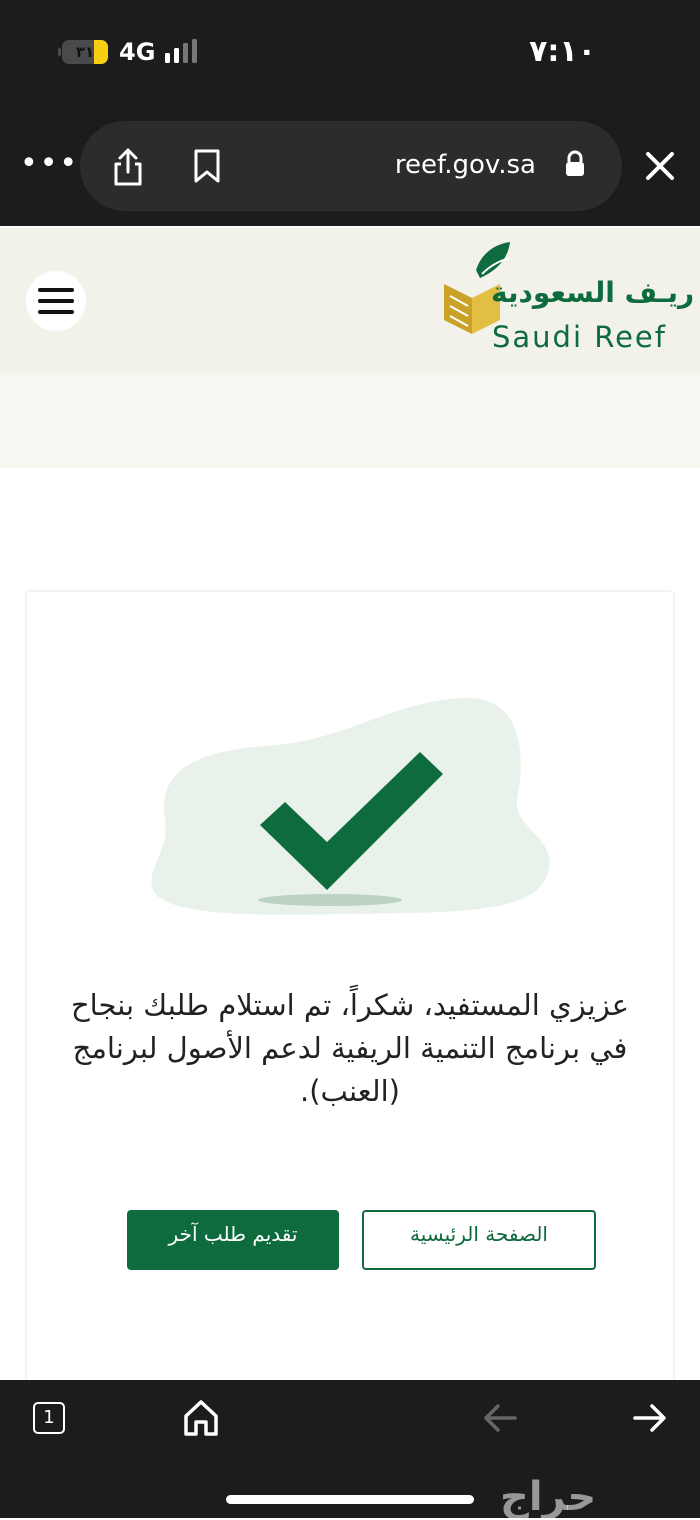  I want to click on battery-cap, so click(59, 52).